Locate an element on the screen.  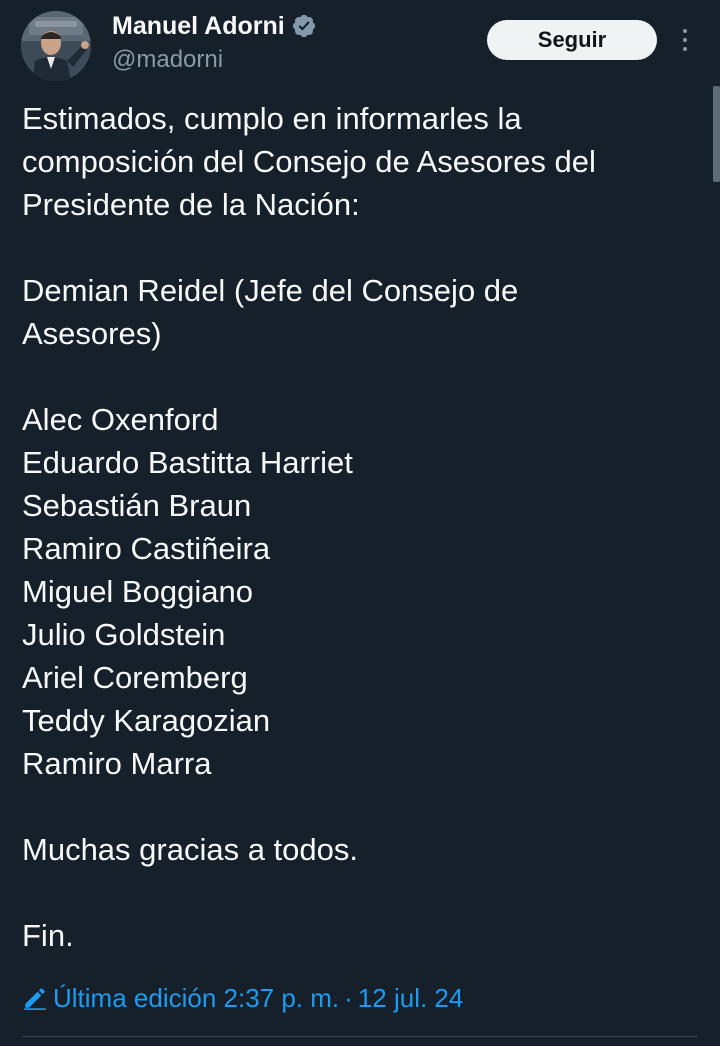
tweet-line: Teddy Karagozian is located at coordinates (146, 720).